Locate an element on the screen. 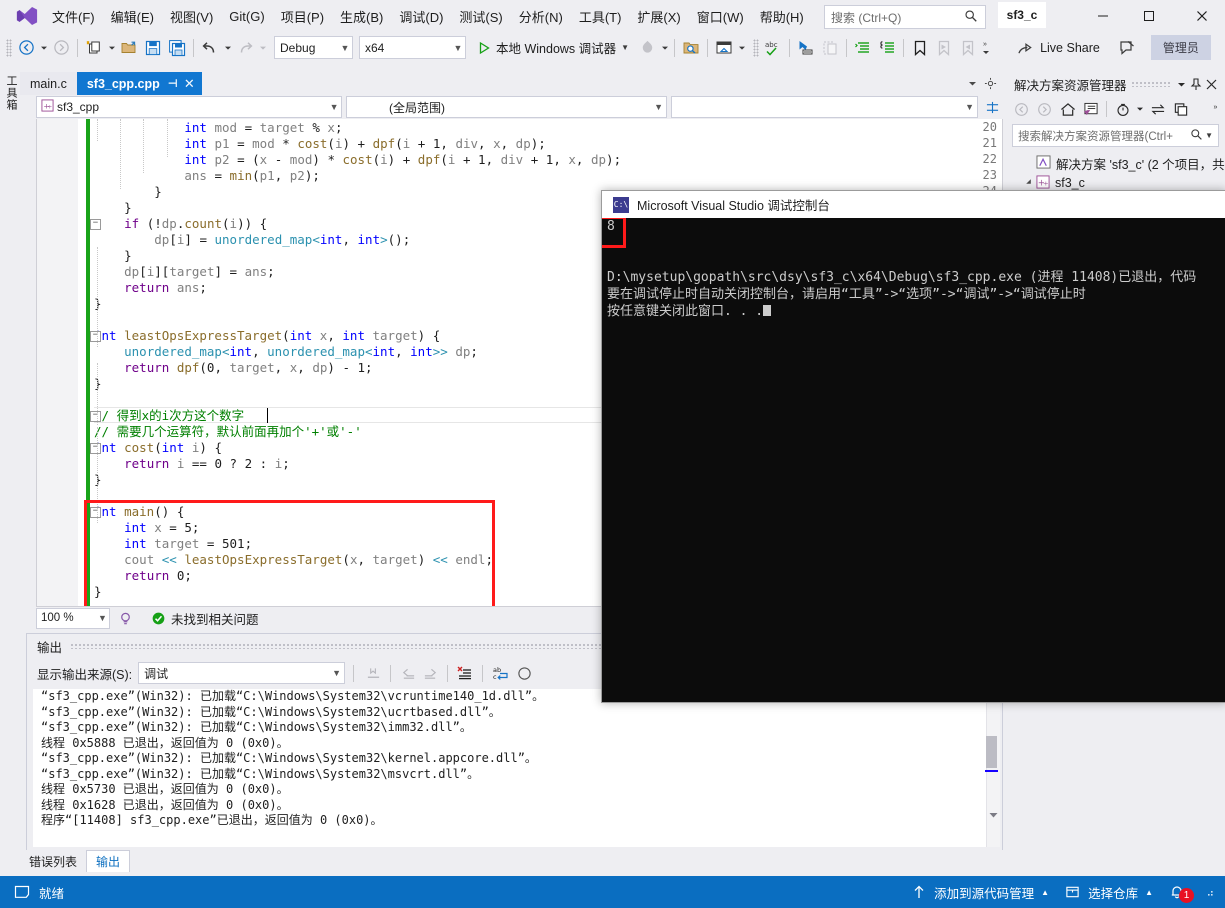  menu-file: 文件(F) is located at coordinates (73, 16).